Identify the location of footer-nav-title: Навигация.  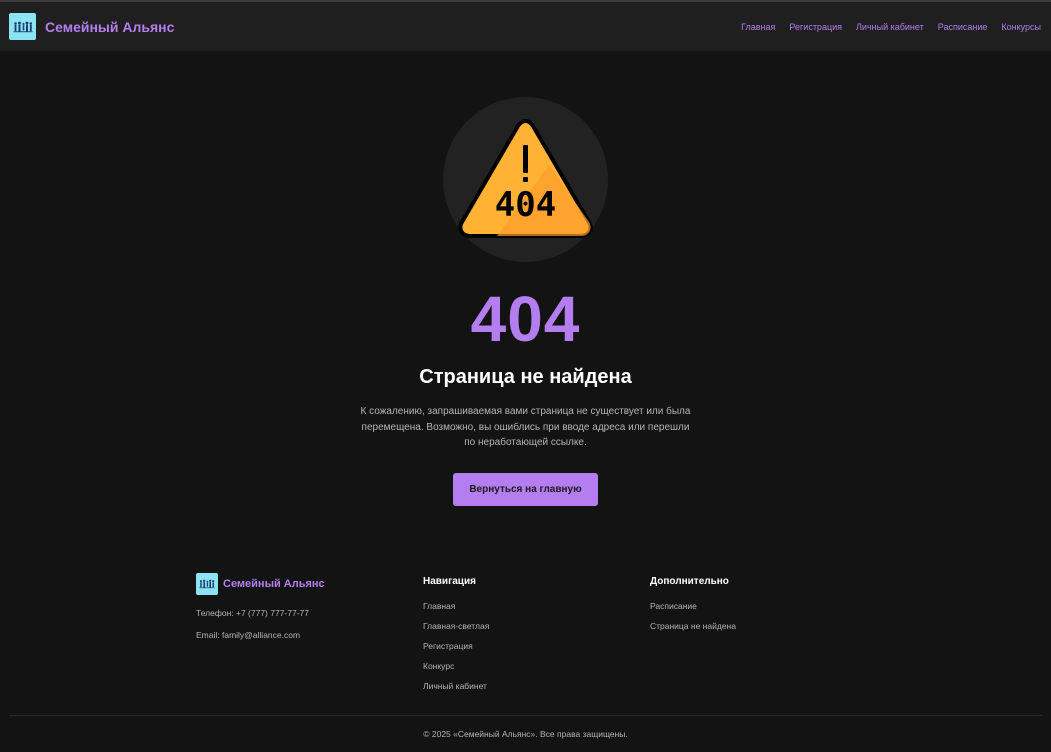
(449, 581).